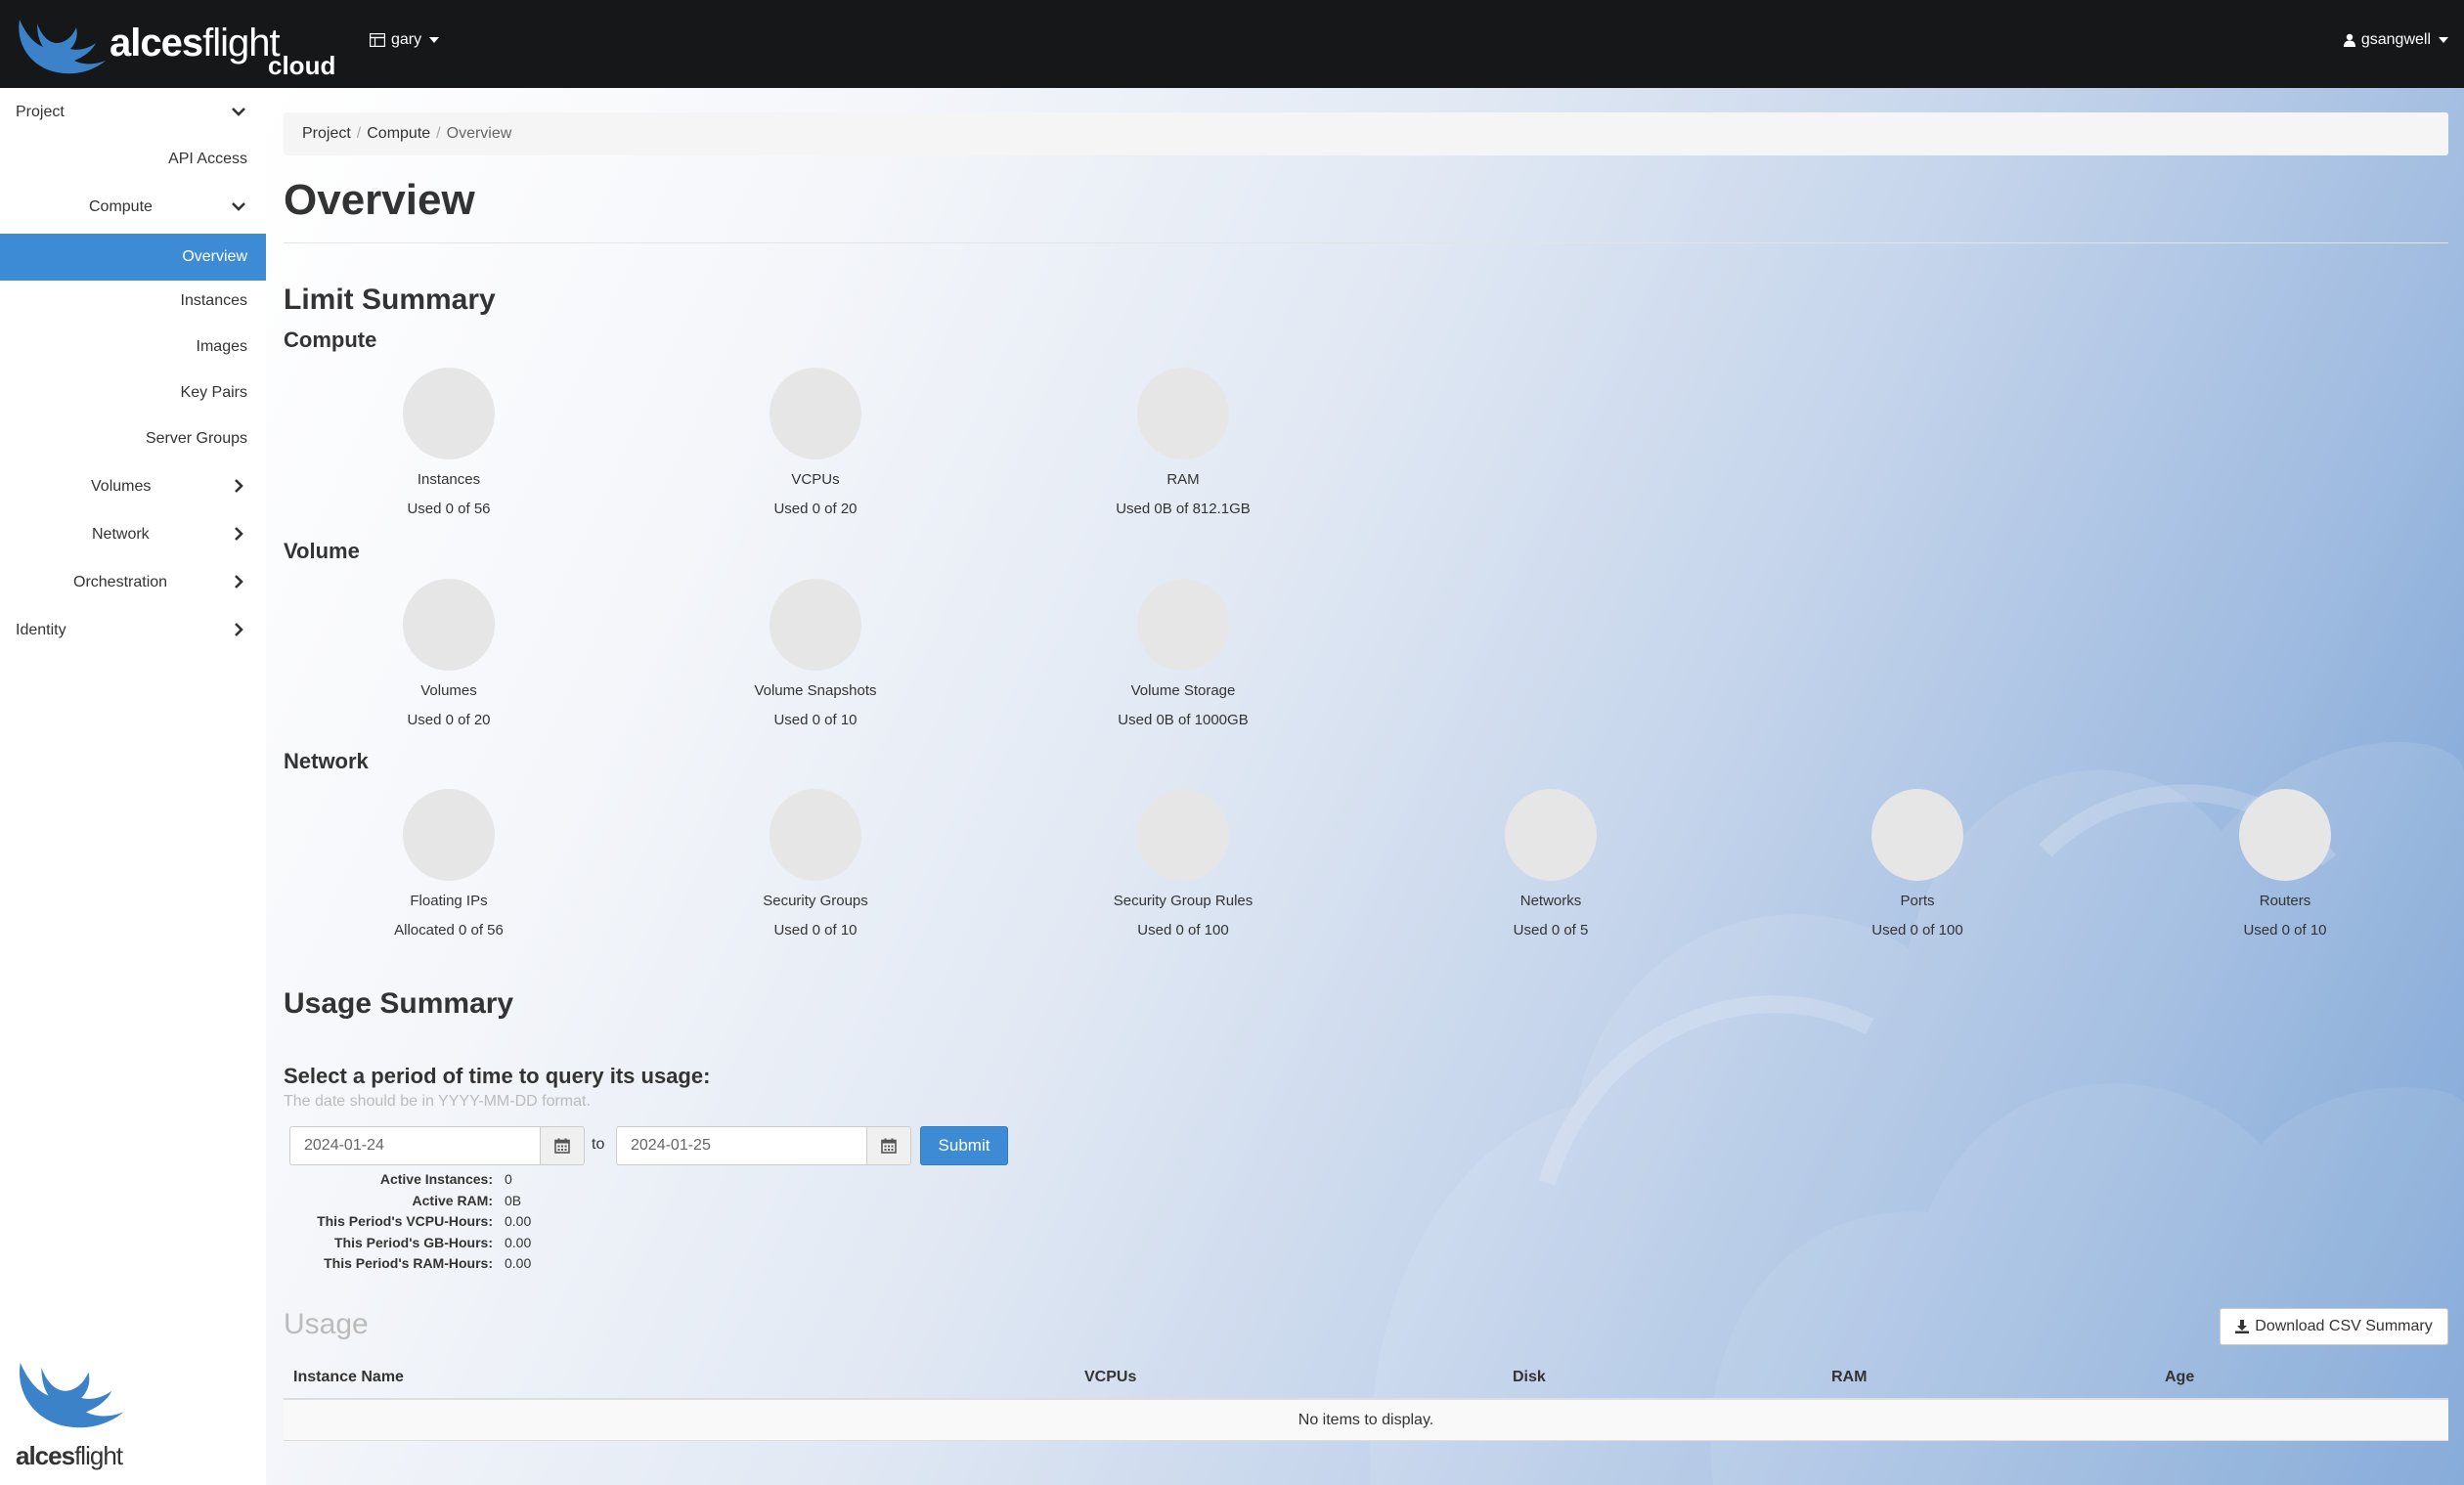 The height and width of the screenshot is (1485, 2464). I want to click on usage-summary-title: Usage Summary, so click(399, 1003).